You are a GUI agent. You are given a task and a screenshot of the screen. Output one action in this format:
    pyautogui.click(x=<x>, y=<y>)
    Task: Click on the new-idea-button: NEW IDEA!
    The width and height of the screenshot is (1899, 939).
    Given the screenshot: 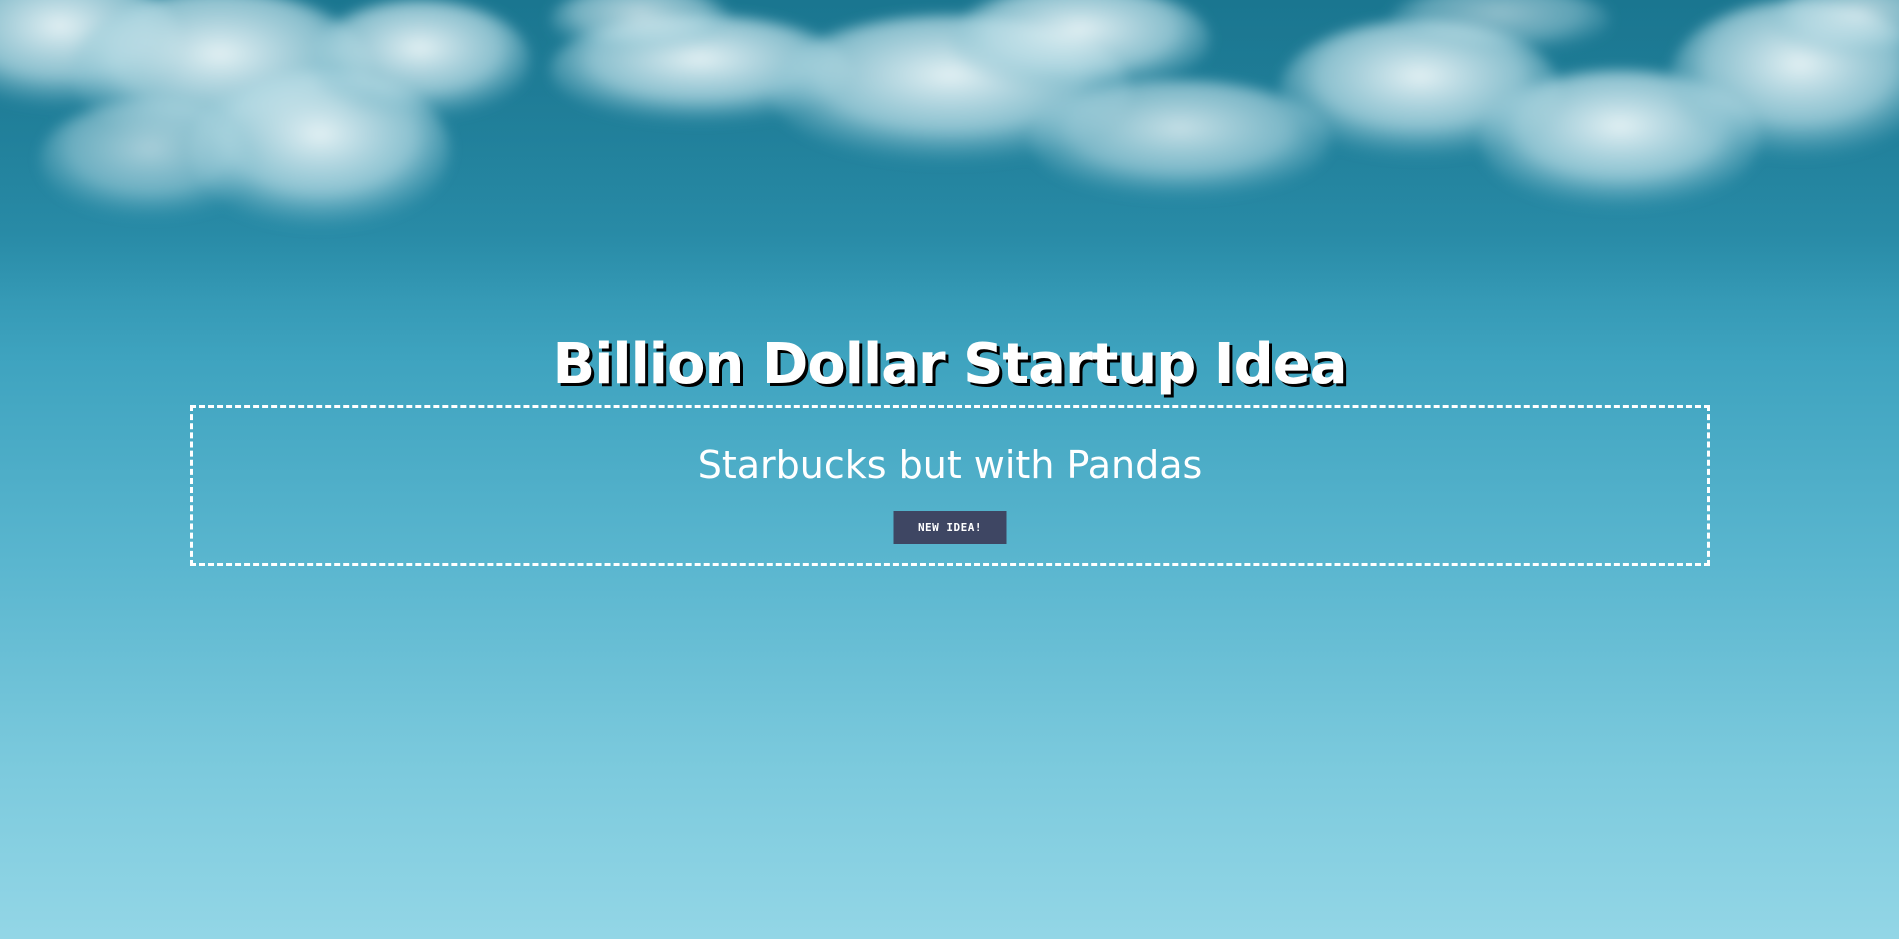 What is the action you would take?
    pyautogui.click(x=950, y=527)
    